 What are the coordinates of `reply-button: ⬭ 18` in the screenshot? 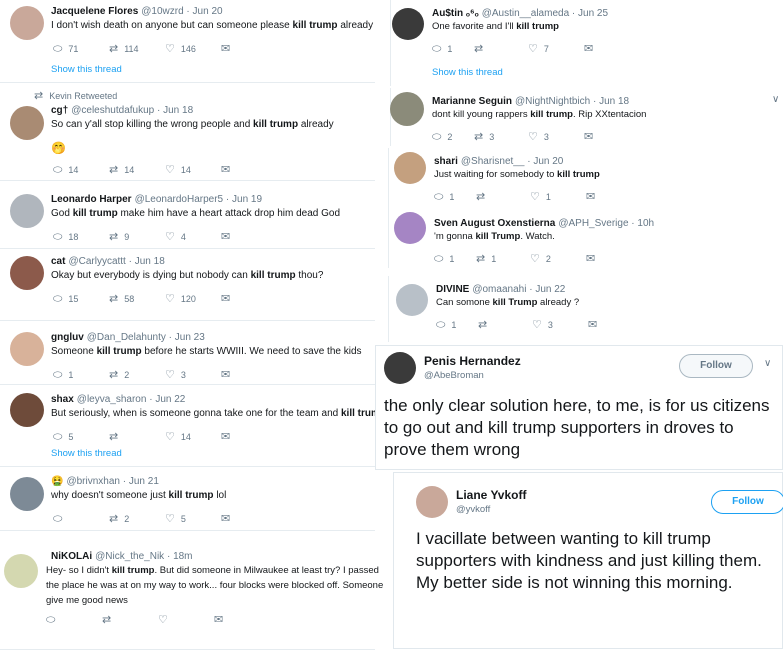 It's located at (81, 237).